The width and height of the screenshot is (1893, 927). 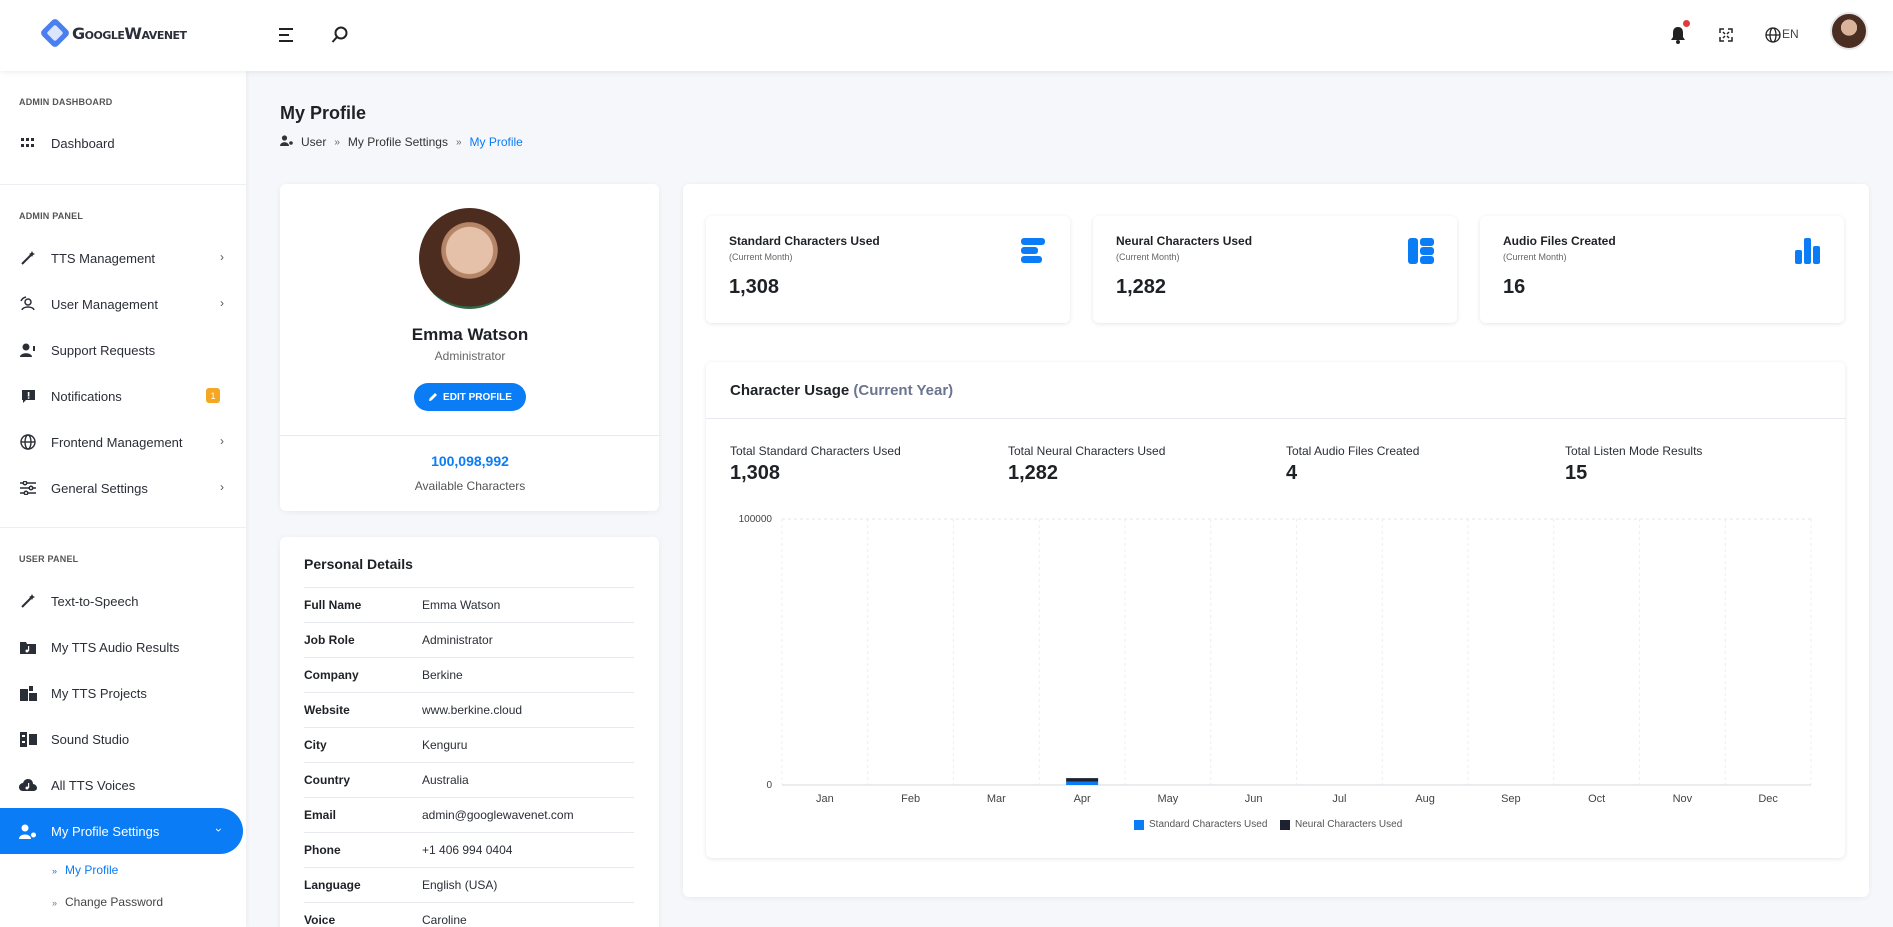 What do you see at coordinates (105, 831) in the screenshot?
I see `sidebar-item-label: My Profile Settings` at bounding box center [105, 831].